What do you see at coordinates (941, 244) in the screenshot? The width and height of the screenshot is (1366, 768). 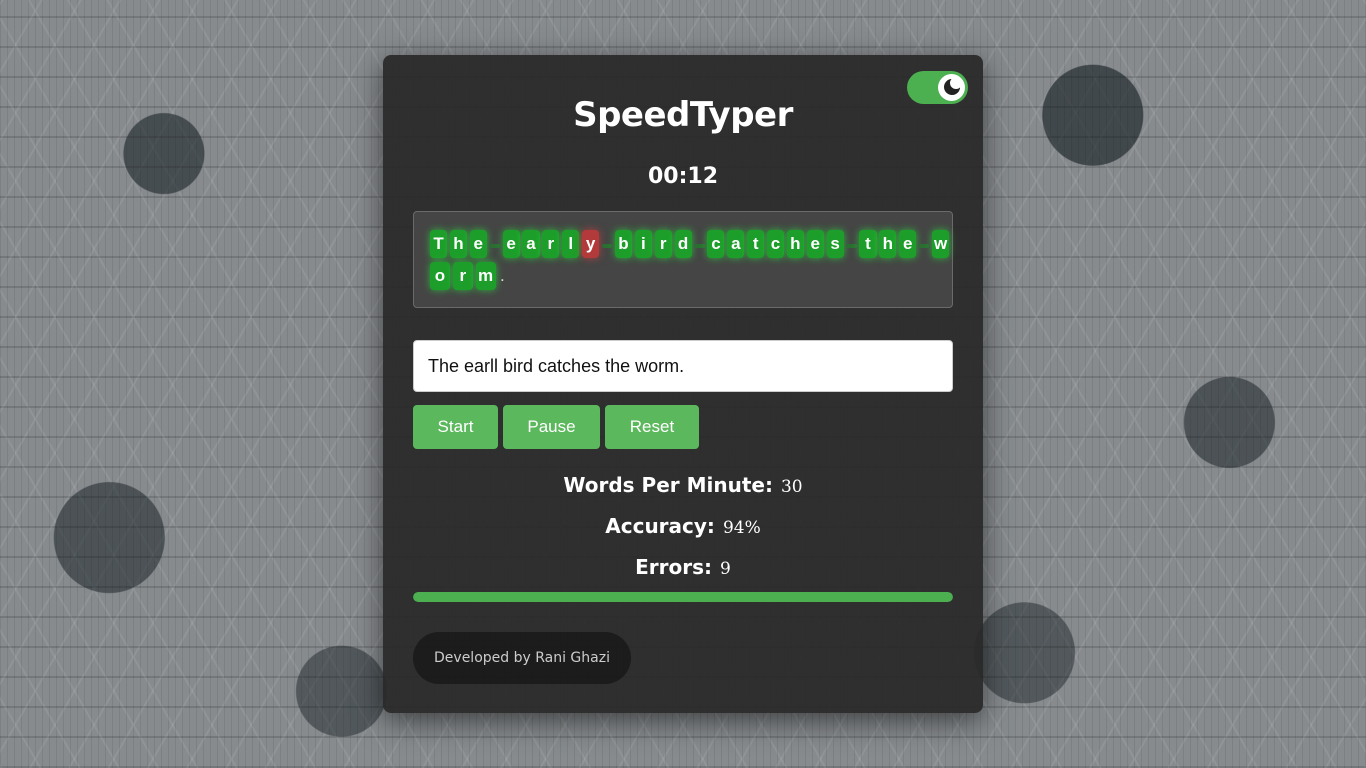 I see `quote-char: w` at bounding box center [941, 244].